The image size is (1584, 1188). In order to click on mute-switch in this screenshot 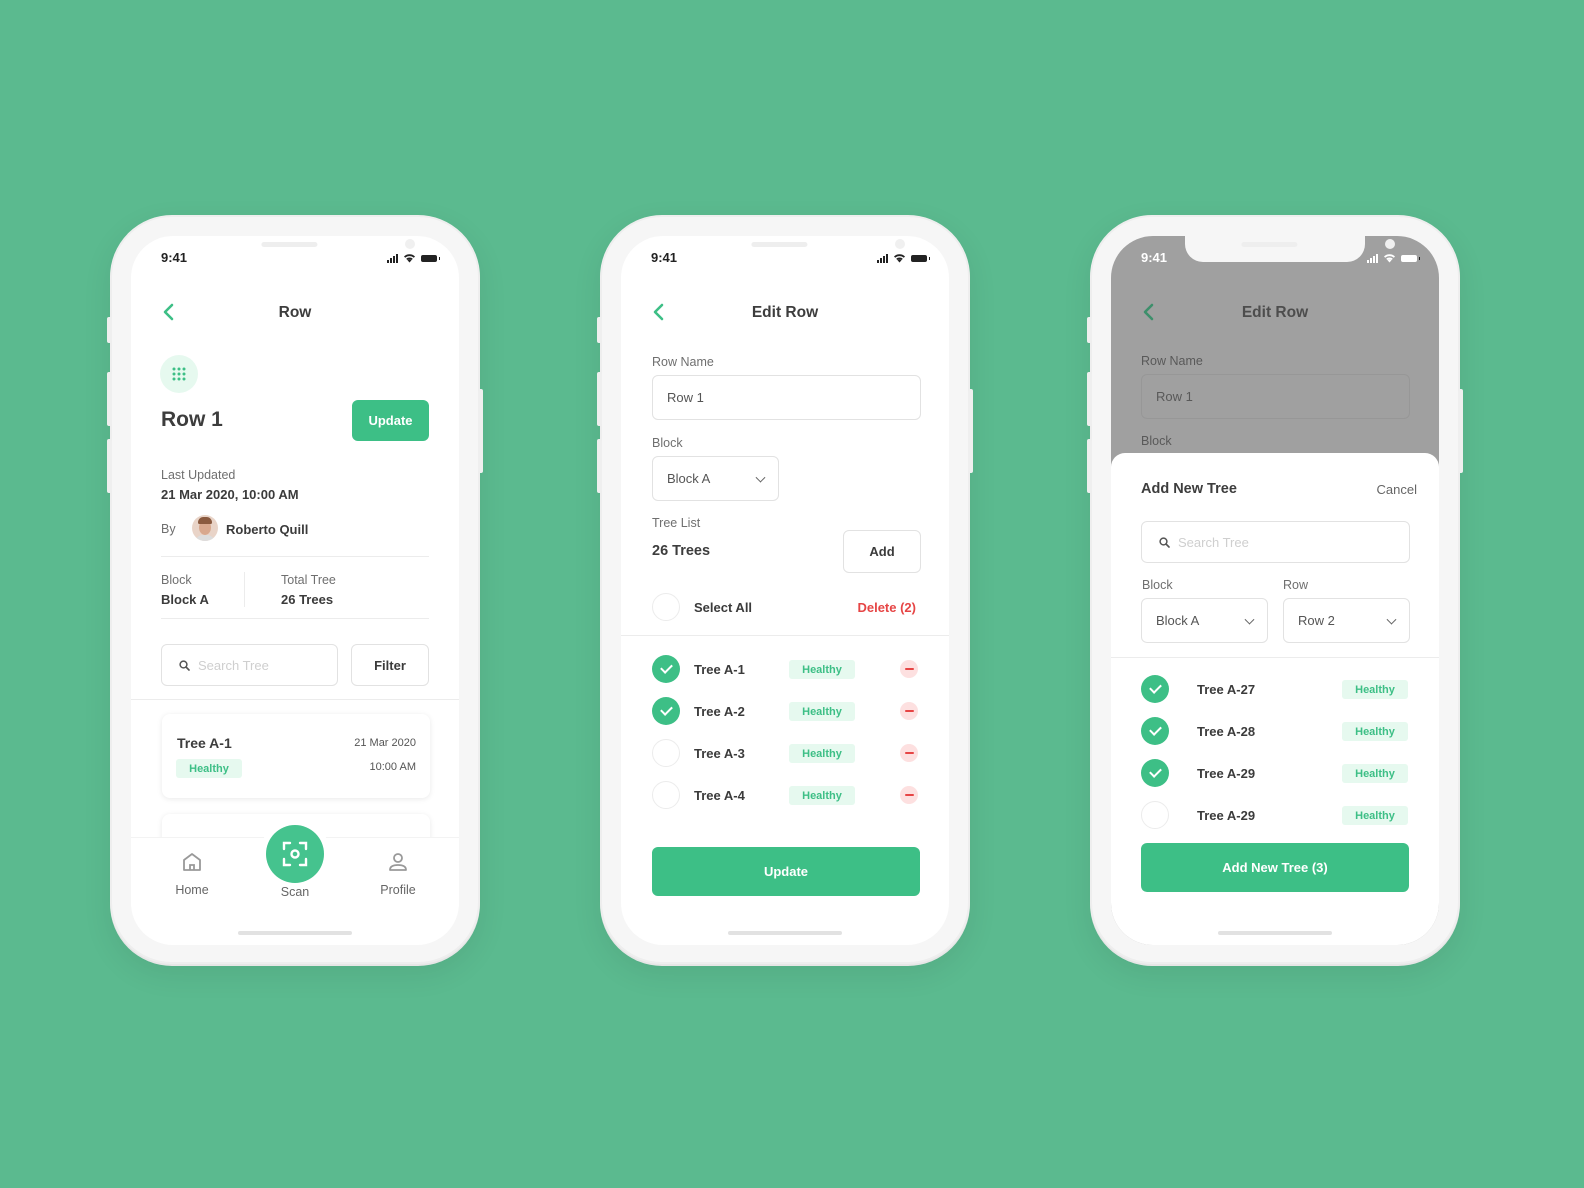, I will do `click(599, 330)`.